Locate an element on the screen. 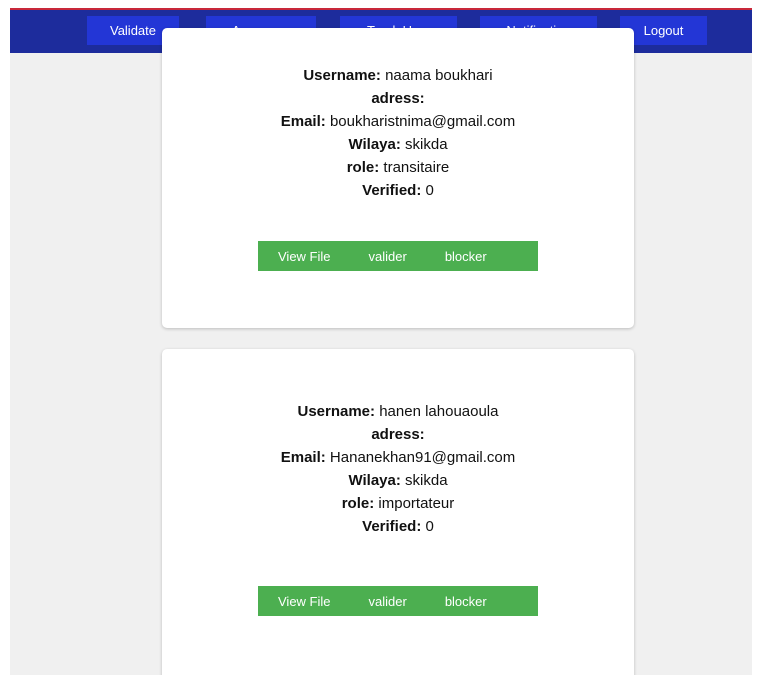  username-row: Username: naama boukhari is located at coordinates (398, 75).